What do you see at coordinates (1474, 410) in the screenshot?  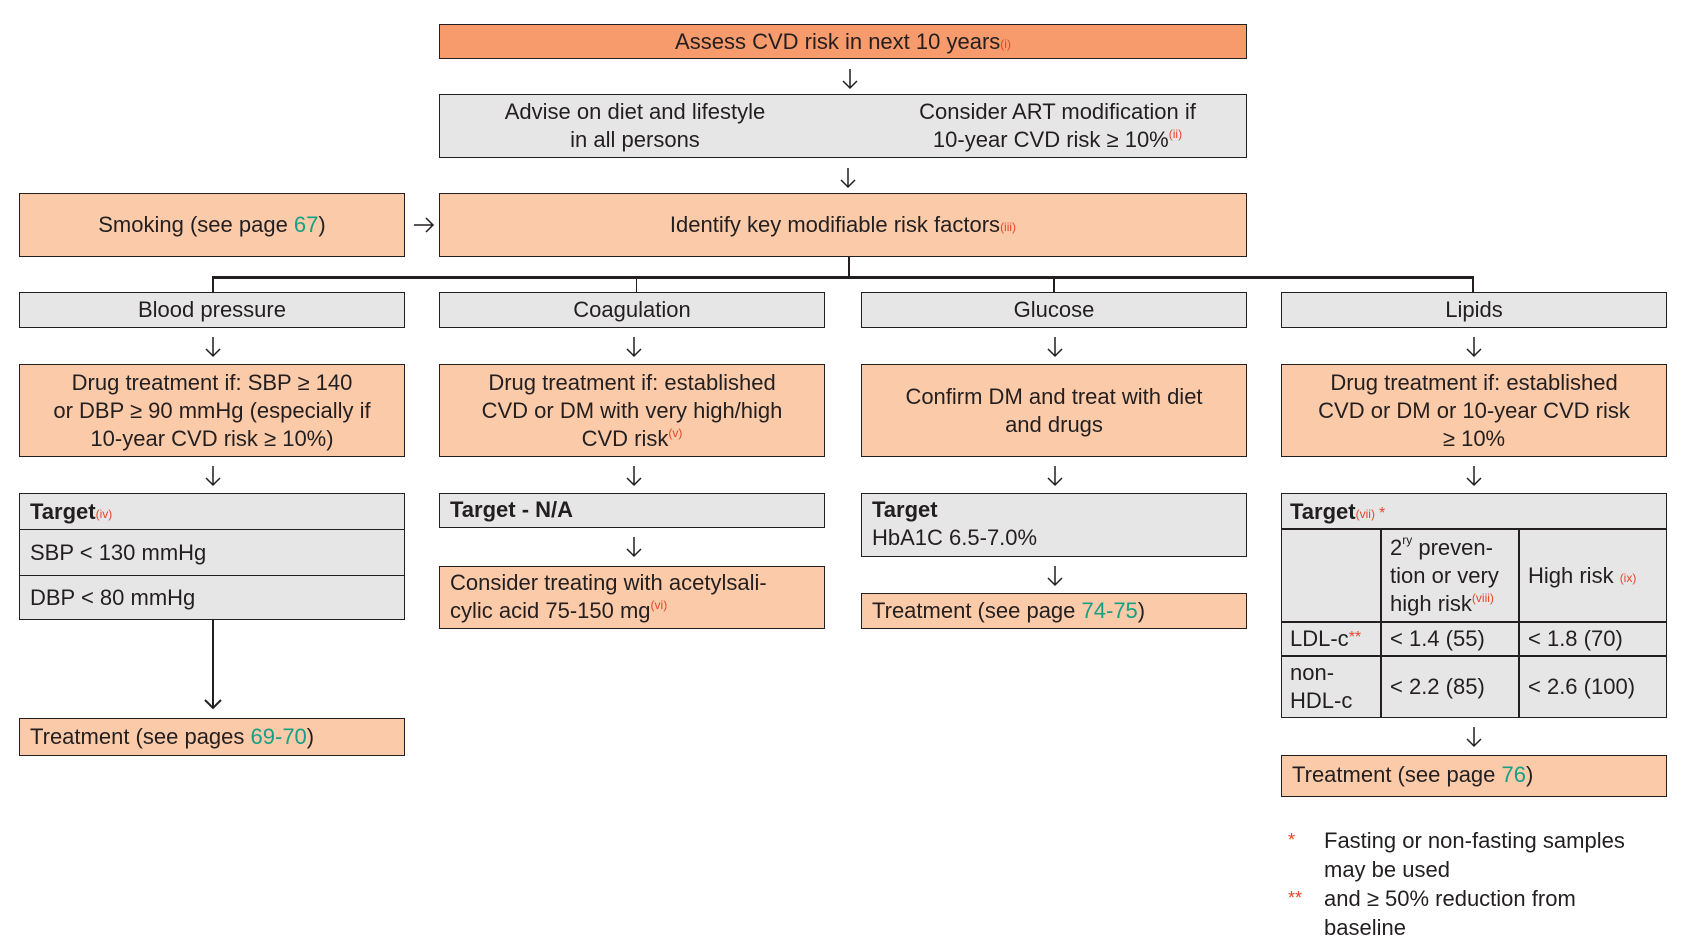 I see `drug-line: CVD or DM or 10-year CVD risk` at bounding box center [1474, 410].